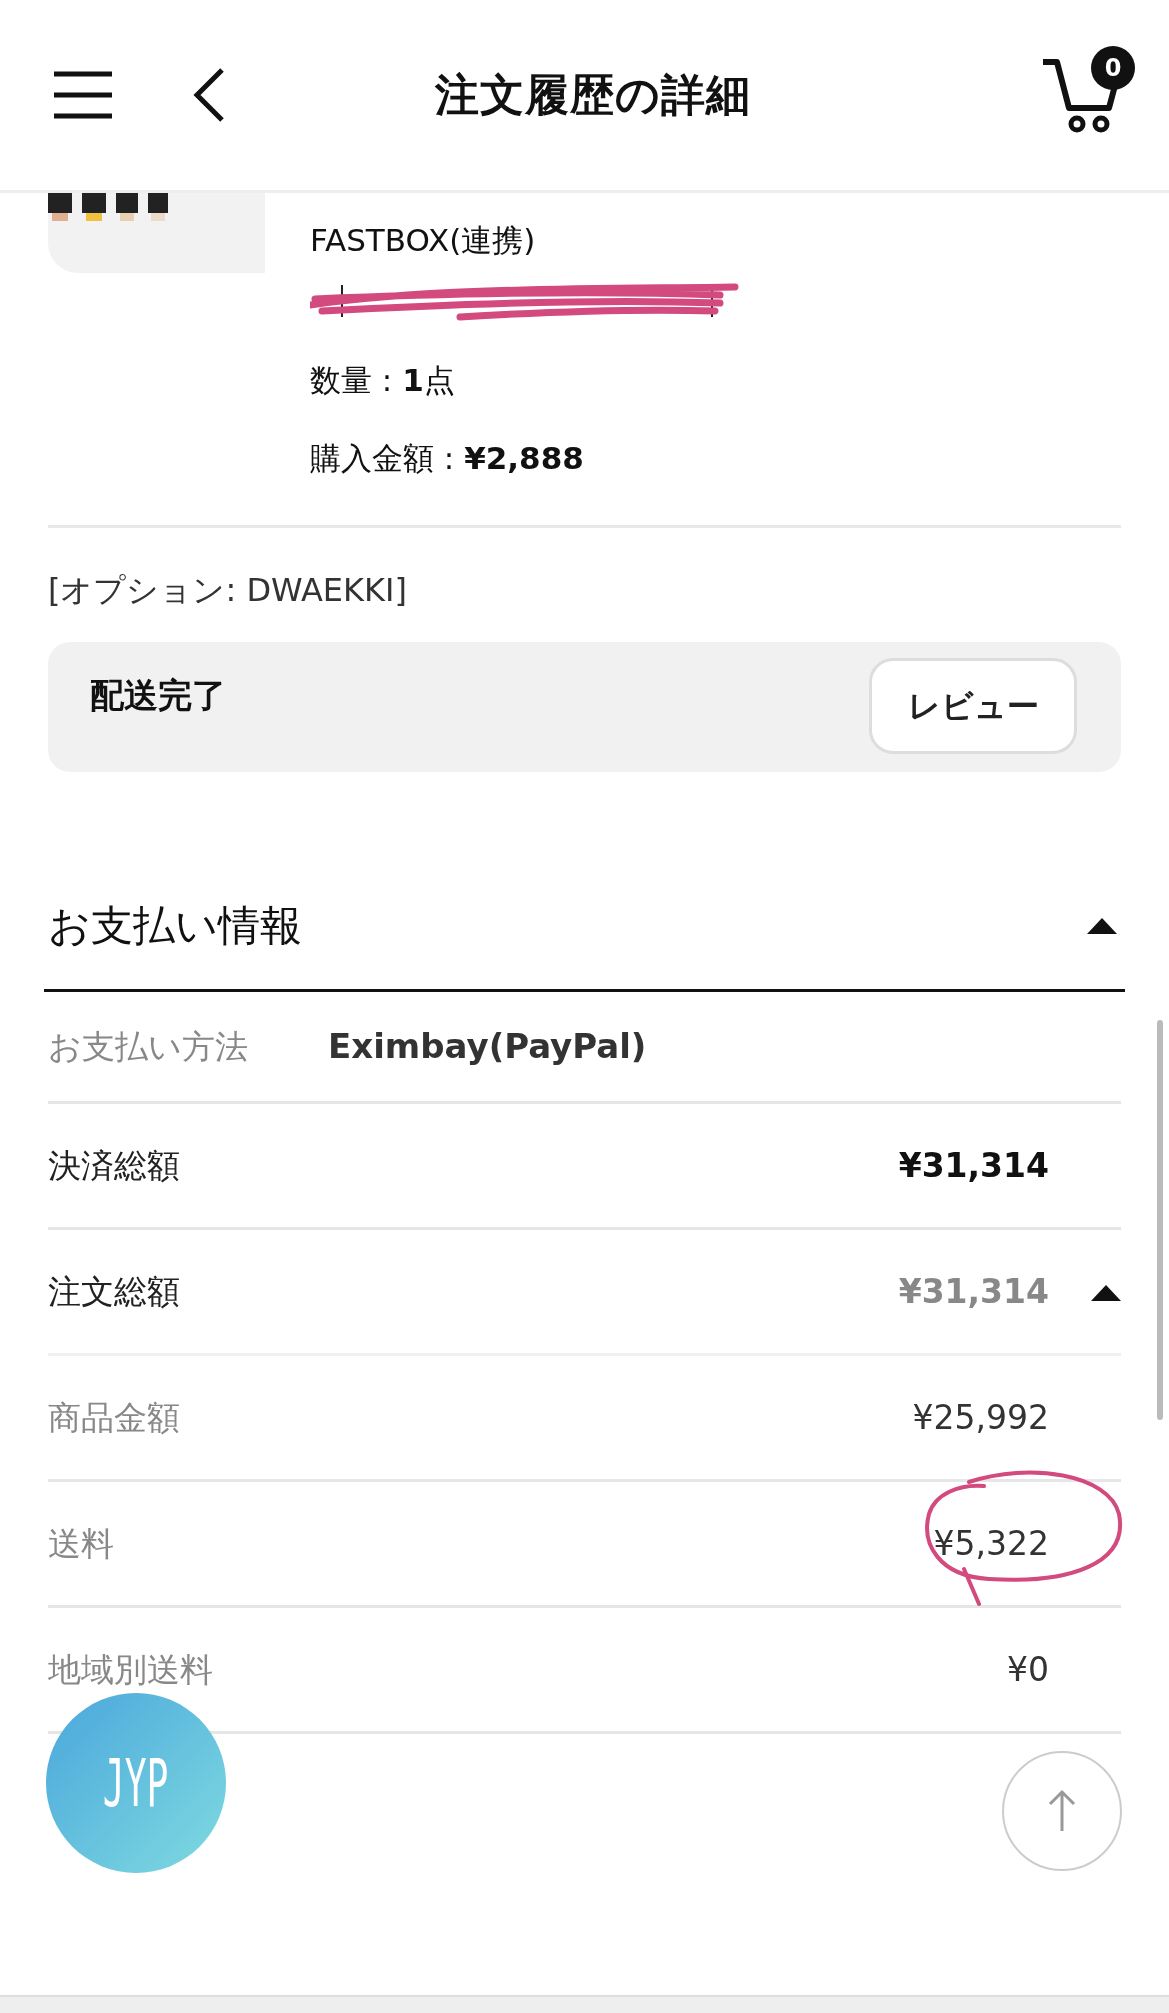 The width and height of the screenshot is (1169, 2013). Describe the element at coordinates (114, 1417) in the screenshot. I see `row-label: 商品金額` at that location.